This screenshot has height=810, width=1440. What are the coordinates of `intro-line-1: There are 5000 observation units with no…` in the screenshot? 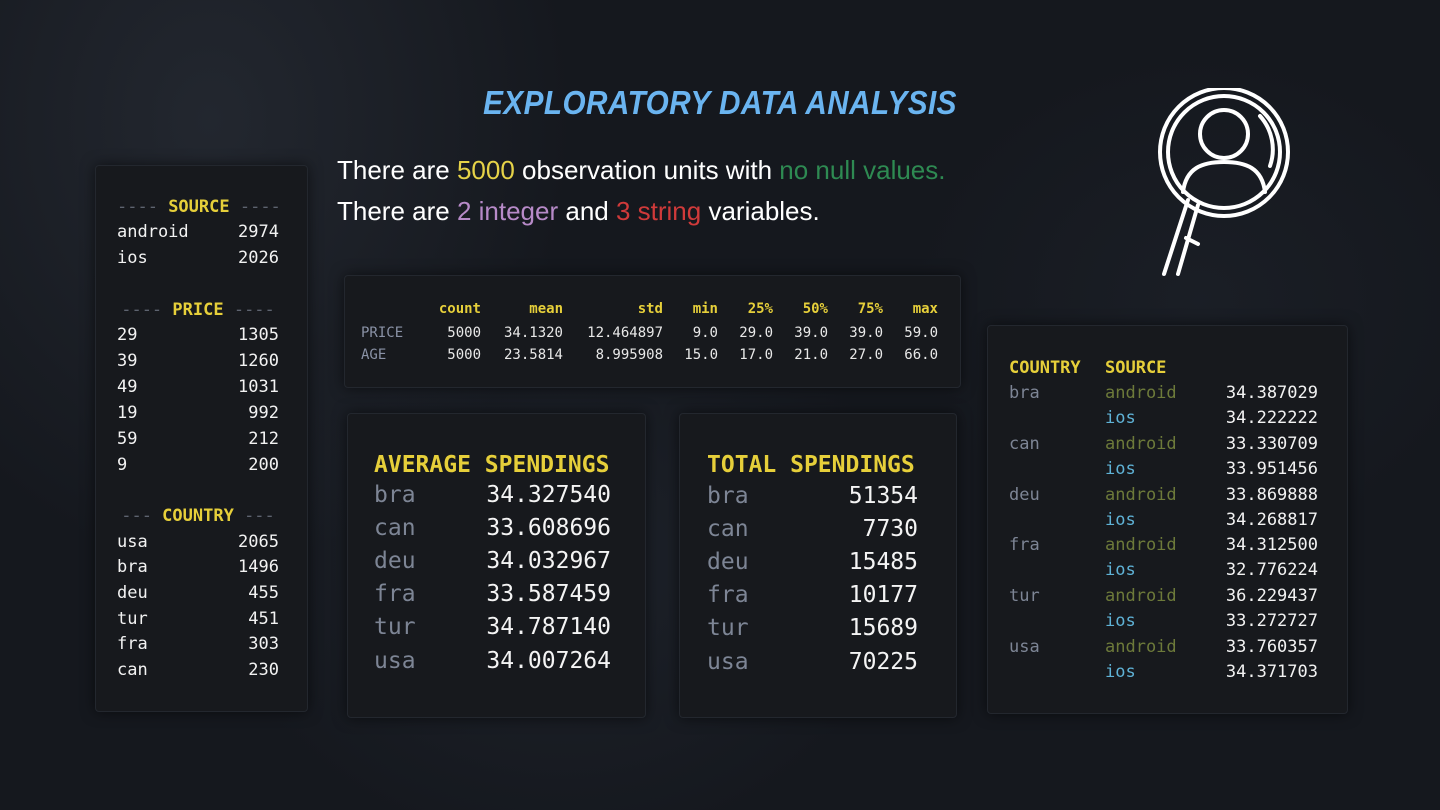 It's located at (641, 170).